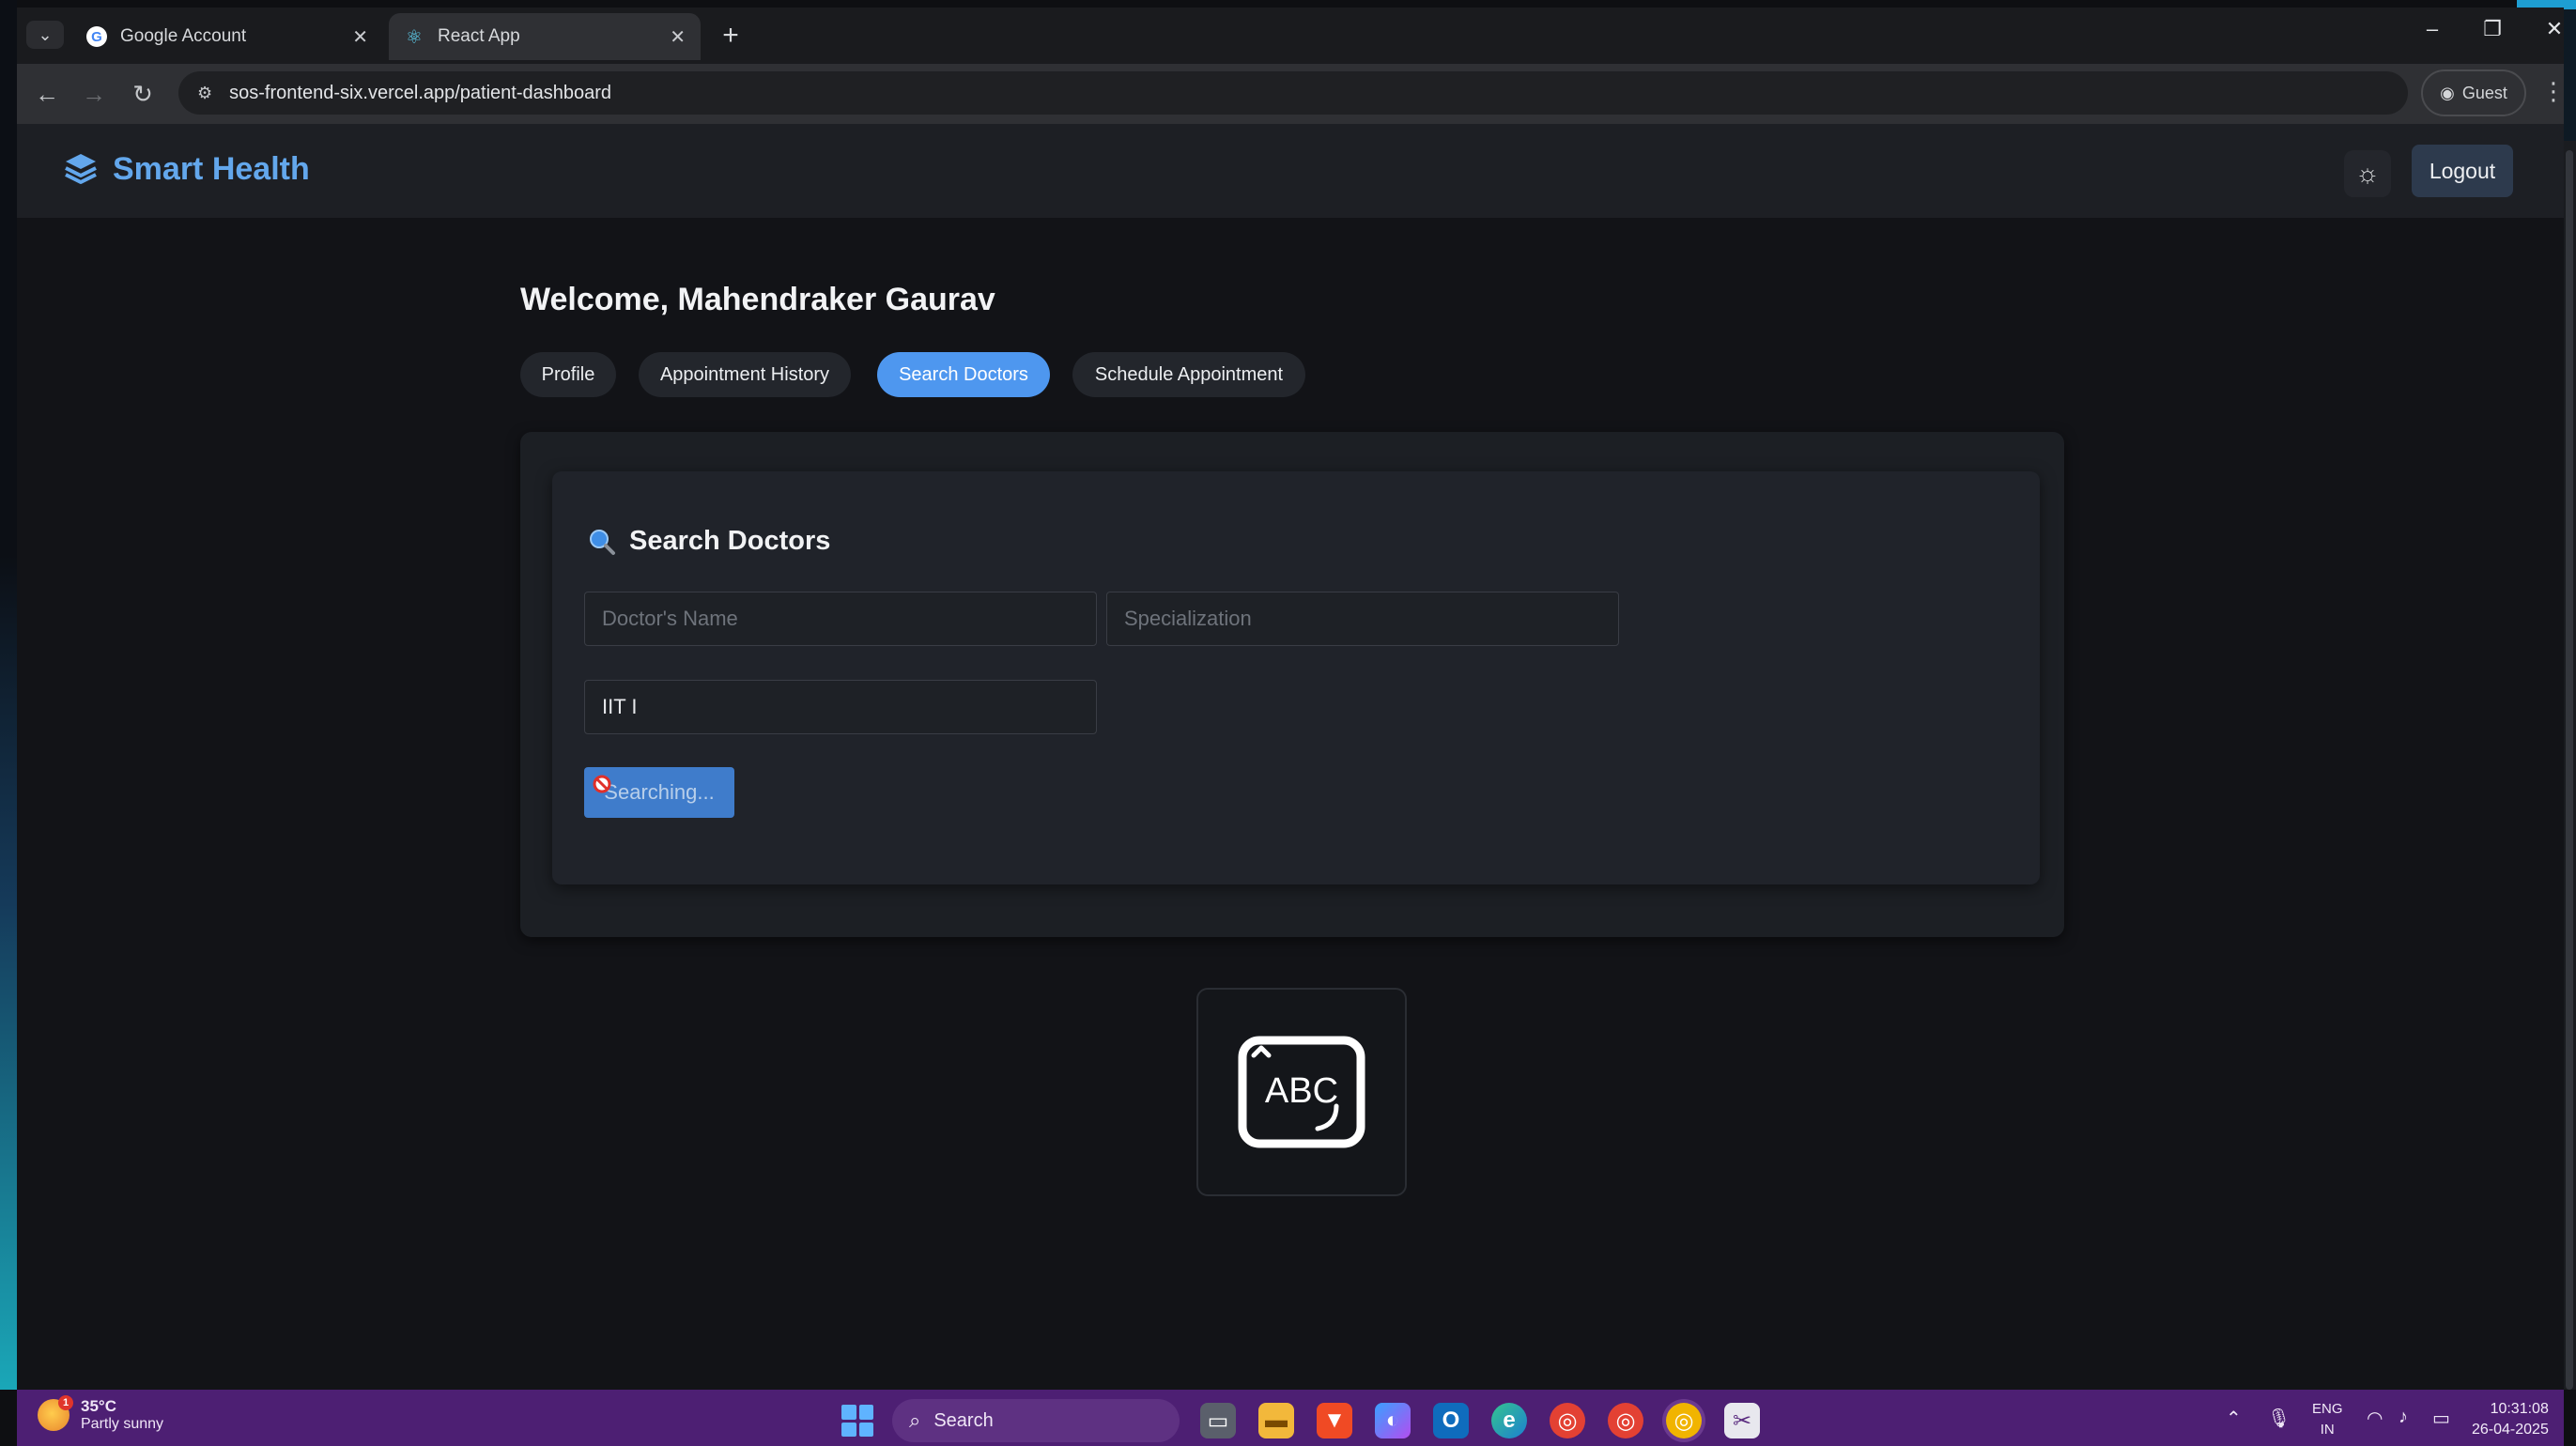 Image resolution: width=2576 pixels, height=1446 pixels. What do you see at coordinates (2327, 1419) in the screenshot?
I see `input-language-indicator: ENG IN` at bounding box center [2327, 1419].